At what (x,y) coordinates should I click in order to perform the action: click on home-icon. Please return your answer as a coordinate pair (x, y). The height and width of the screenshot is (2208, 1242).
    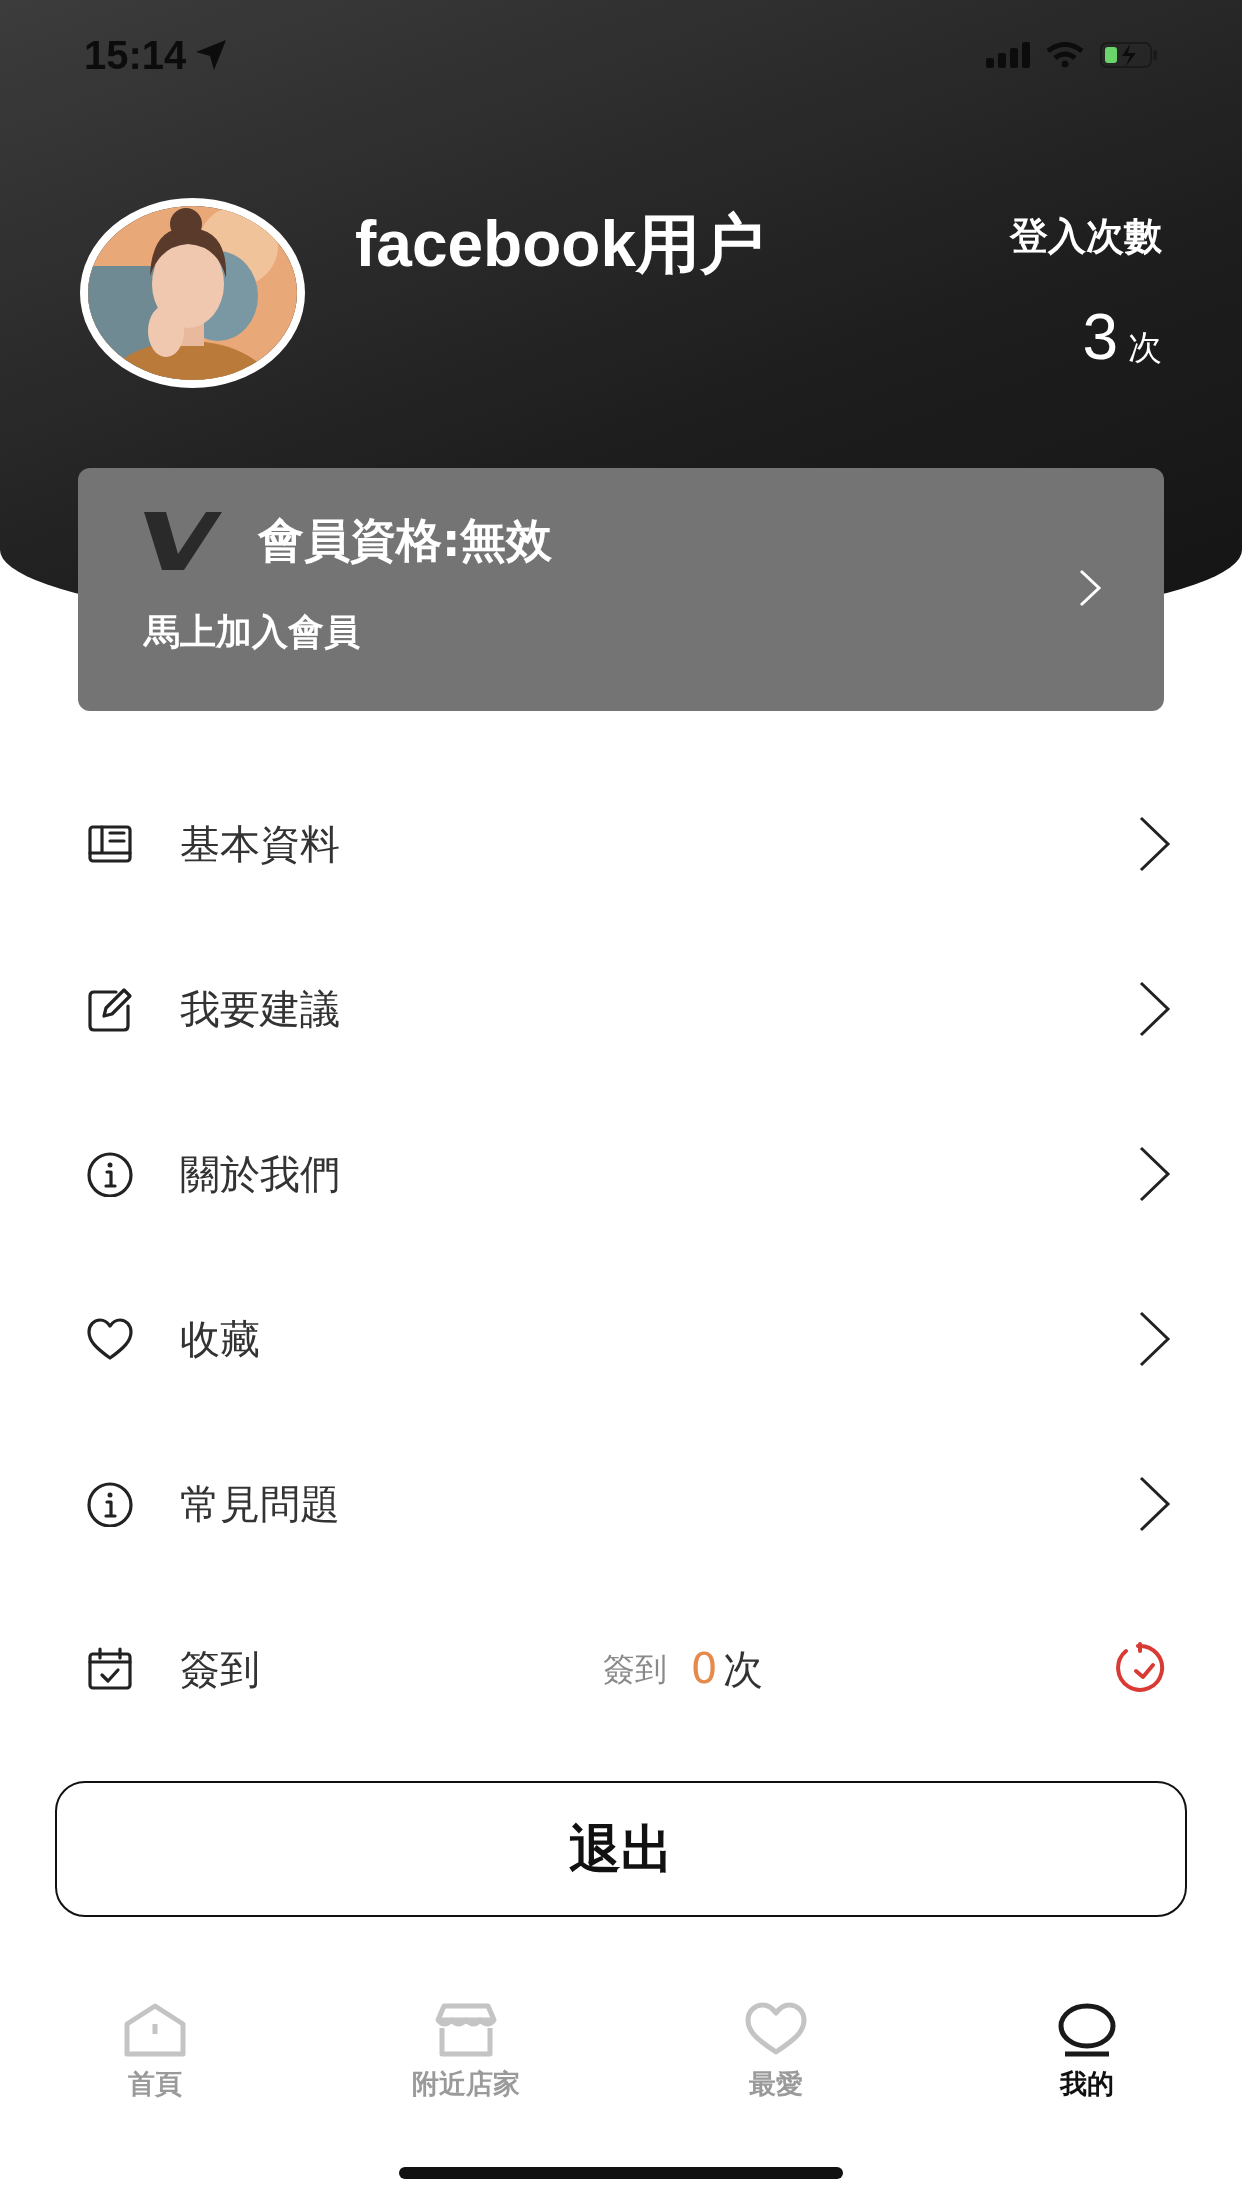
    Looking at the image, I should click on (155, 2030).